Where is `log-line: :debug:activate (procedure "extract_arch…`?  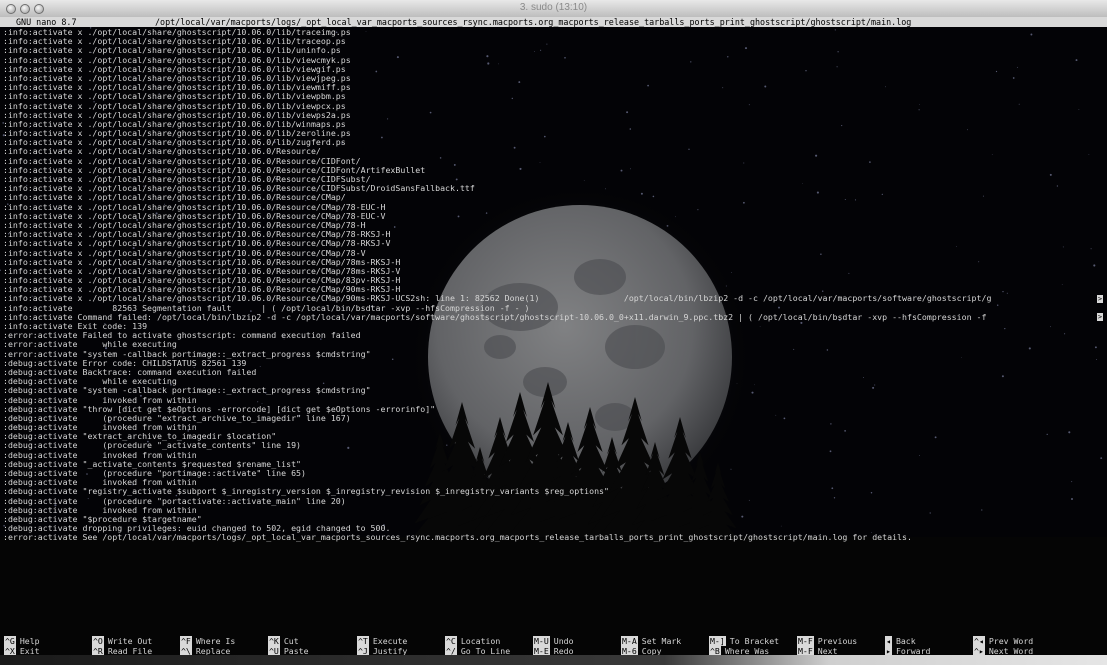 log-line: :debug:activate (procedure "extract_arch… is located at coordinates (177, 418).